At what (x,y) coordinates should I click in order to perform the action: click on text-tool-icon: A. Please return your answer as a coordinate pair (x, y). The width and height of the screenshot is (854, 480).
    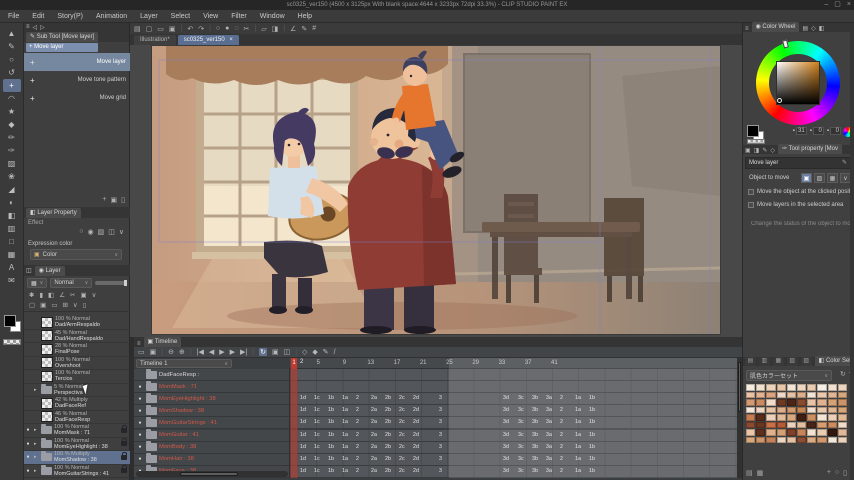
    Looking at the image, I should click on (12, 267).